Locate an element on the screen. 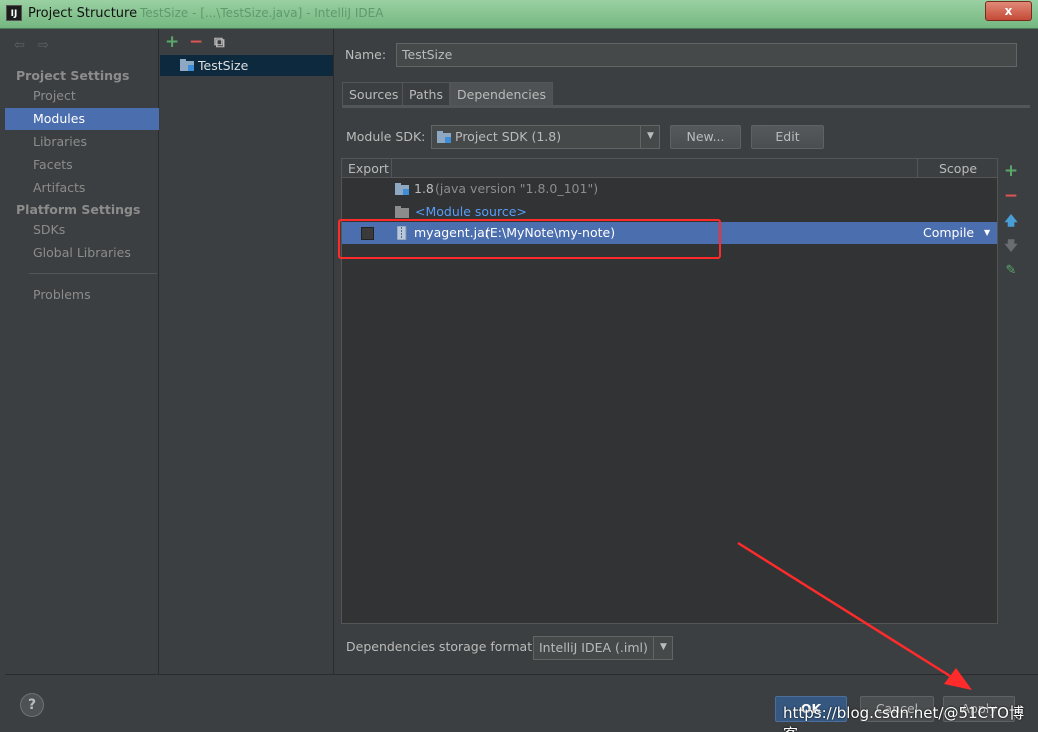 The height and width of the screenshot is (732, 1038). copy-module-icon: ⧉ is located at coordinates (219, 42).